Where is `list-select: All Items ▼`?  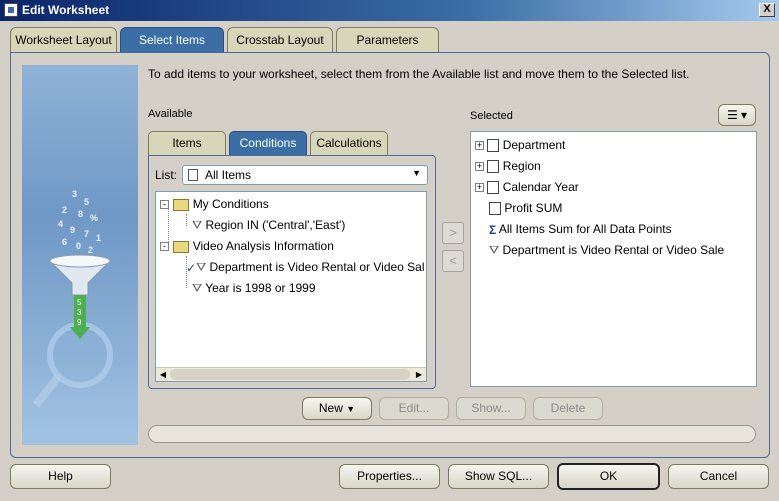 list-select: All Items ▼ is located at coordinates (305, 175).